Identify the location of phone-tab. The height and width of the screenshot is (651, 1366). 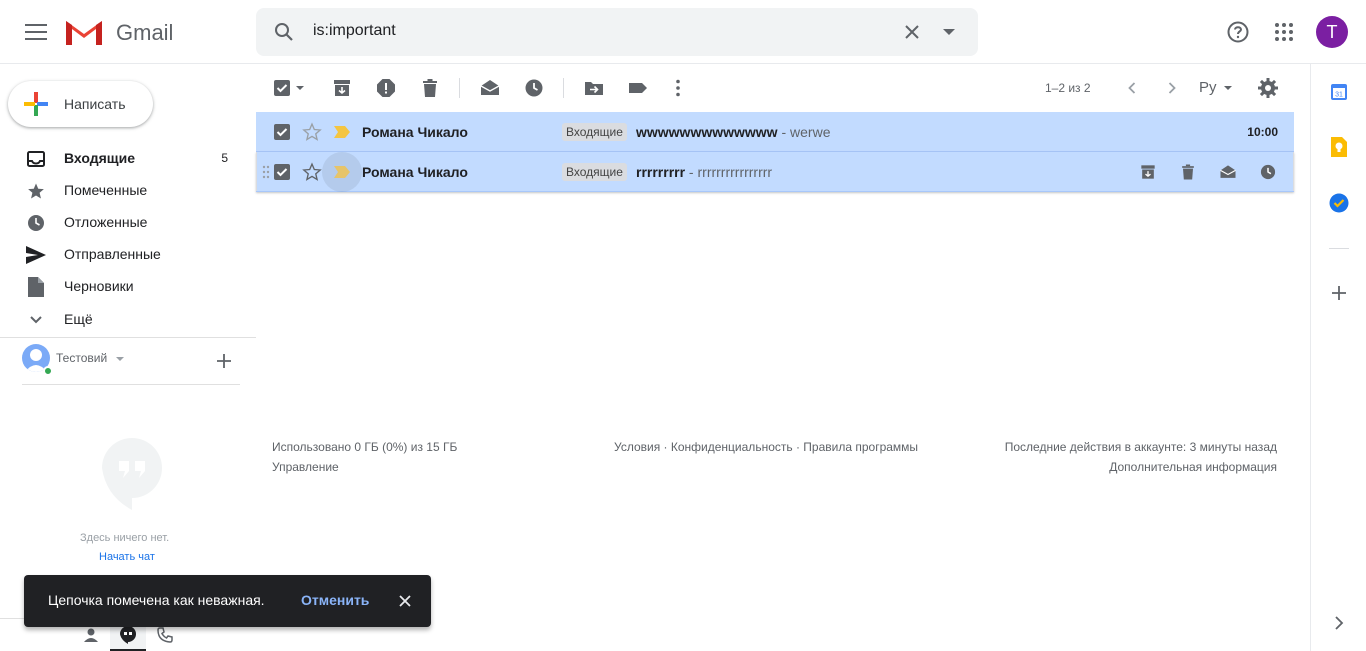
(165, 635).